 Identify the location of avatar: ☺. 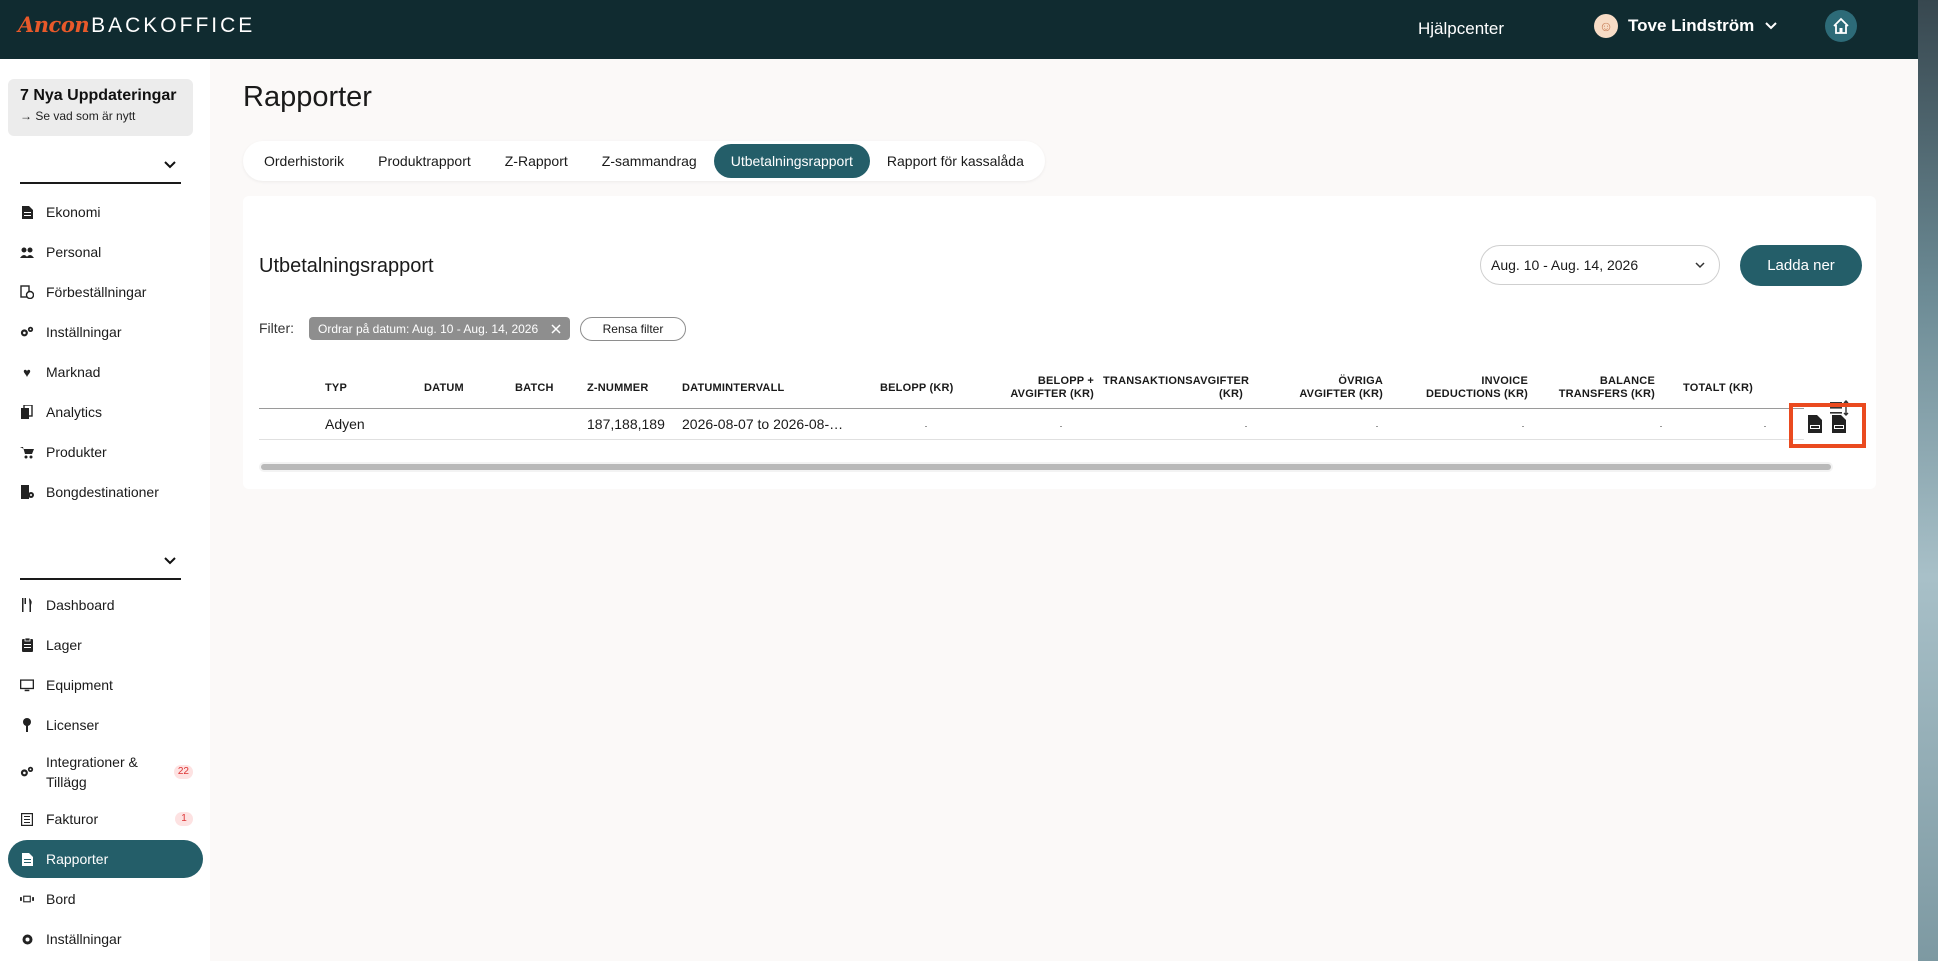
(1606, 26).